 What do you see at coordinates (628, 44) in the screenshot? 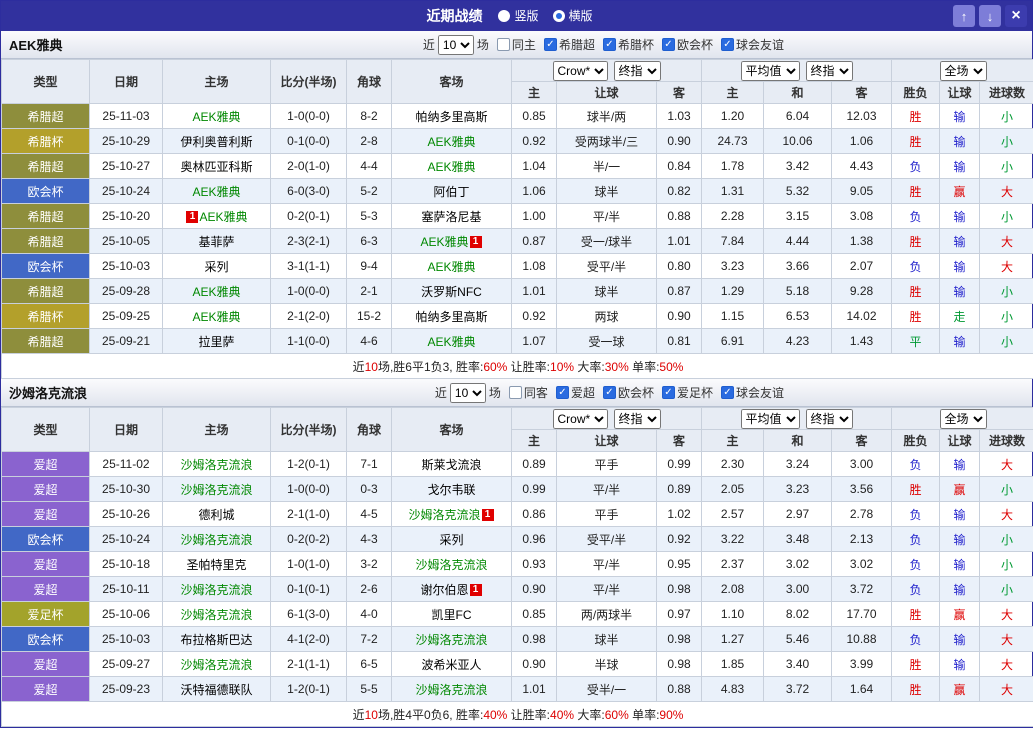
I see `league-filter-checkbox: ✓ 希腊杯` at bounding box center [628, 44].